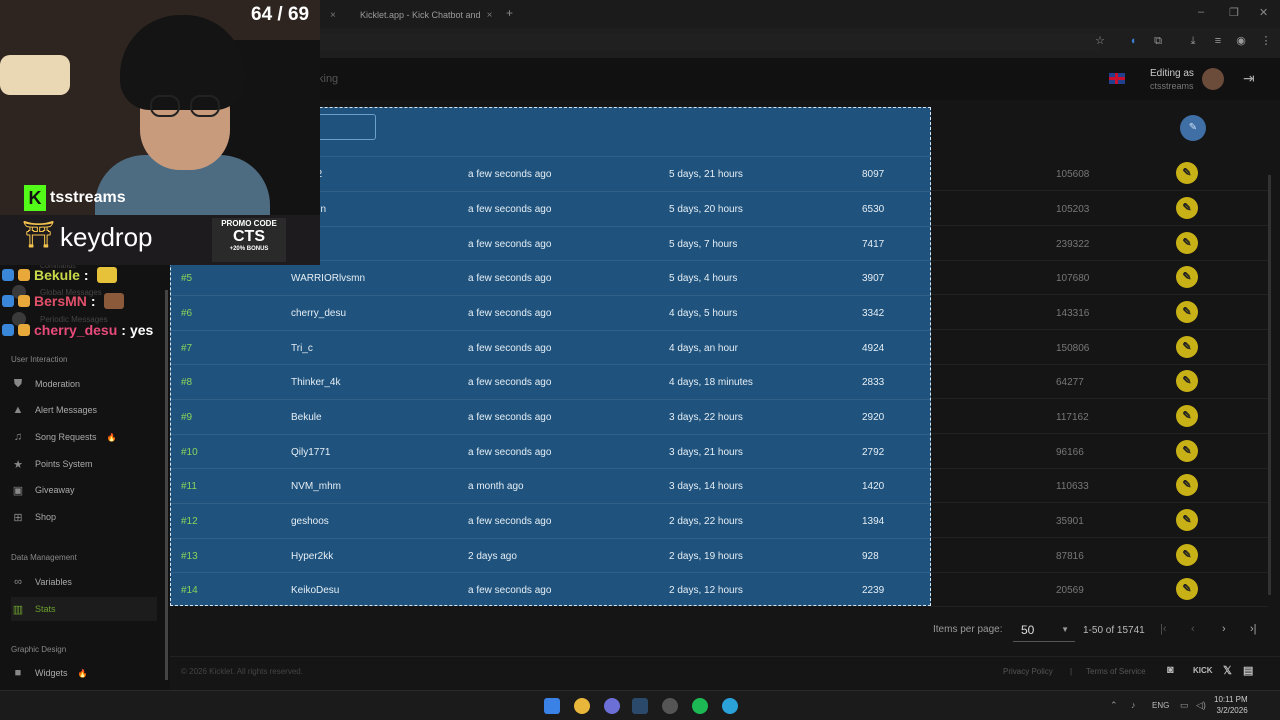 This screenshot has height=720, width=1280. I want to click on uk-flag-icon, so click(1117, 78).